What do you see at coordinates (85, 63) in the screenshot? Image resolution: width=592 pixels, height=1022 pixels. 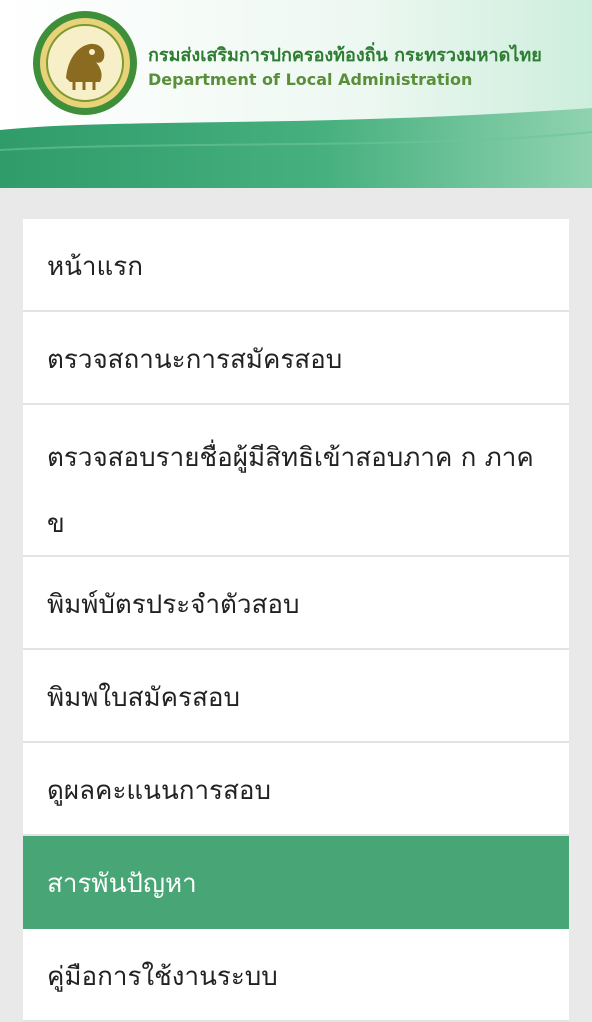 I see `dla-seal-icon` at bounding box center [85, 63].